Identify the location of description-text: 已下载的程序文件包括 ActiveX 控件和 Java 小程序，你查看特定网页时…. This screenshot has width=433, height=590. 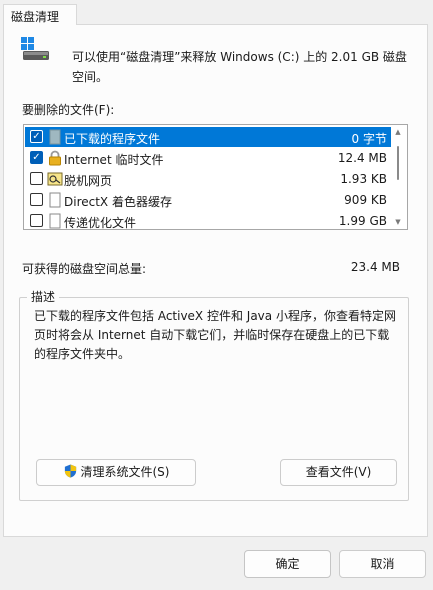
(215, 335).